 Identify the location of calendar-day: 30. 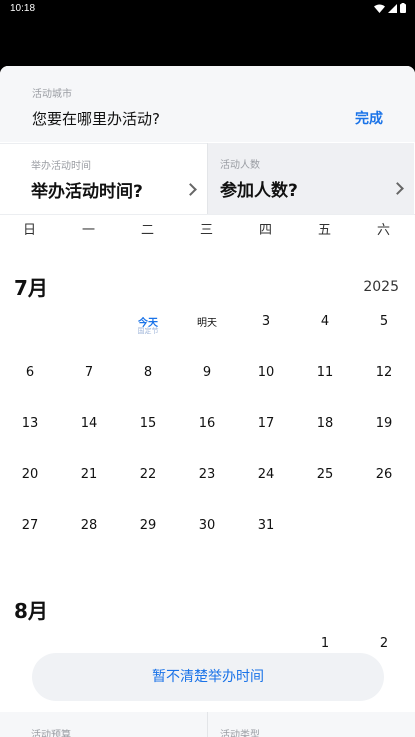
(207, 543).